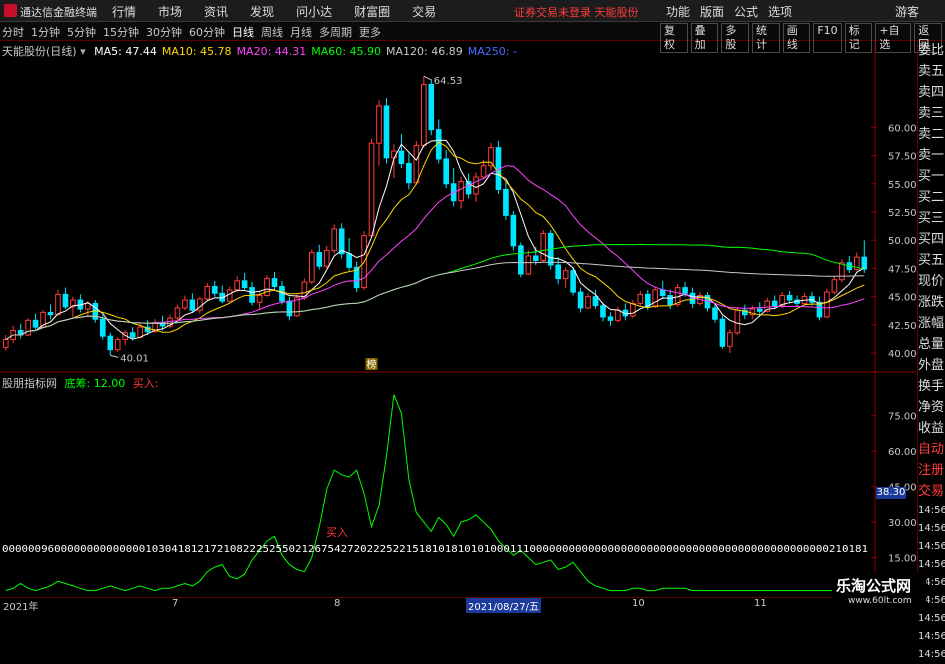  I want to click on dropdown-icon: ▾, so click(83, 51).